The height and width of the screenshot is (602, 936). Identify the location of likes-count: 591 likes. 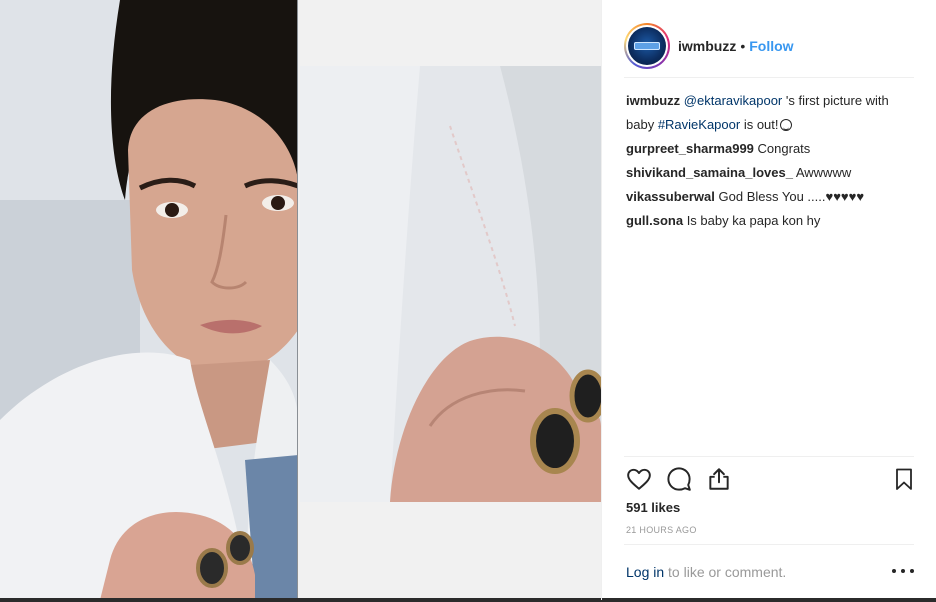
(653, 507).